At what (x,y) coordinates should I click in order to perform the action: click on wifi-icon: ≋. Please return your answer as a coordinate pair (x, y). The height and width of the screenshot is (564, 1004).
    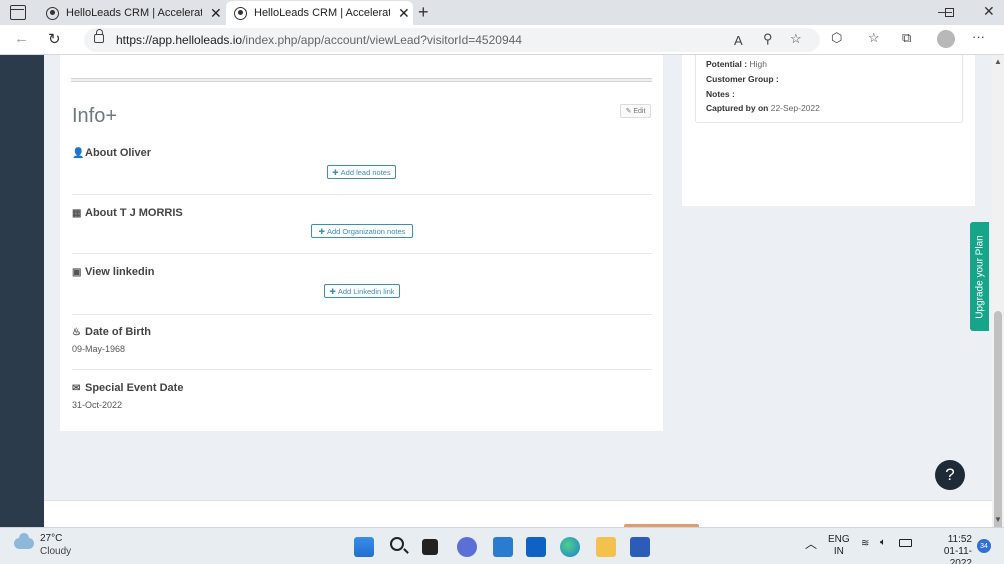
    Looking at the image, I should click on (865, 544).